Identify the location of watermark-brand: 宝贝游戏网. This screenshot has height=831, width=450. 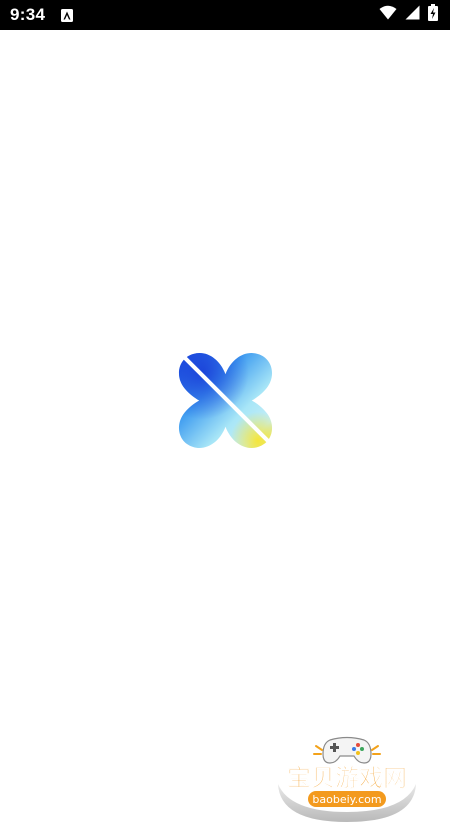
(347, 778).